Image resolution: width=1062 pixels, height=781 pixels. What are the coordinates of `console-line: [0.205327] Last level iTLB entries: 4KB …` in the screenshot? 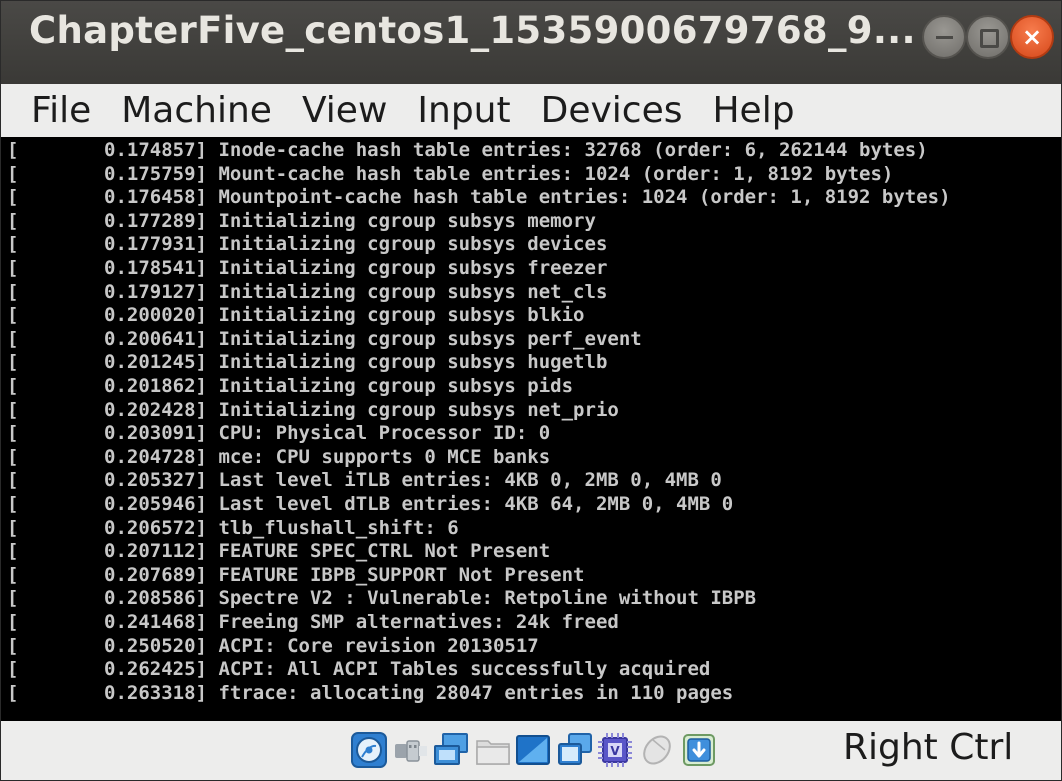 It's located at (364, 481).